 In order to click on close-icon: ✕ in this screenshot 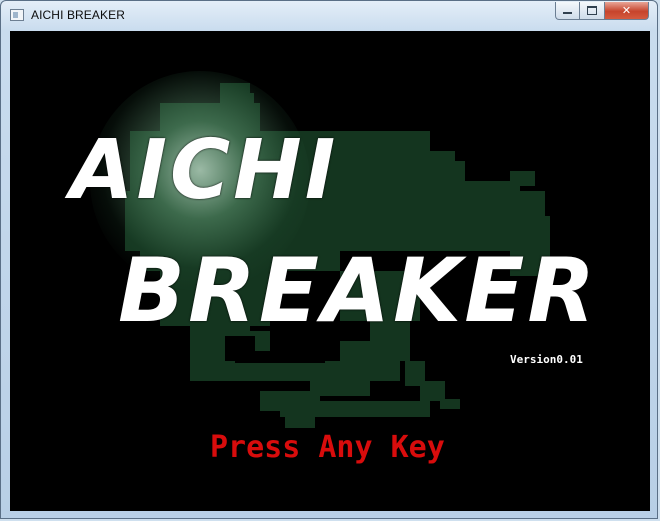, I will do `click(626, 10)`.